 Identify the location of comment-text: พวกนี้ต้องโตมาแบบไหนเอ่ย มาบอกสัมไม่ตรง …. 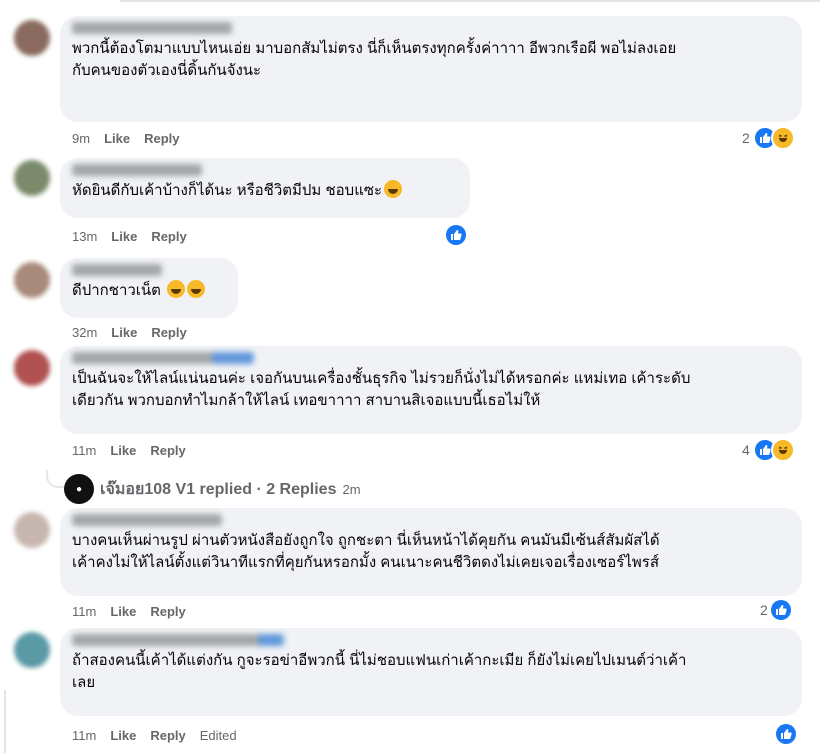
(374, 59).